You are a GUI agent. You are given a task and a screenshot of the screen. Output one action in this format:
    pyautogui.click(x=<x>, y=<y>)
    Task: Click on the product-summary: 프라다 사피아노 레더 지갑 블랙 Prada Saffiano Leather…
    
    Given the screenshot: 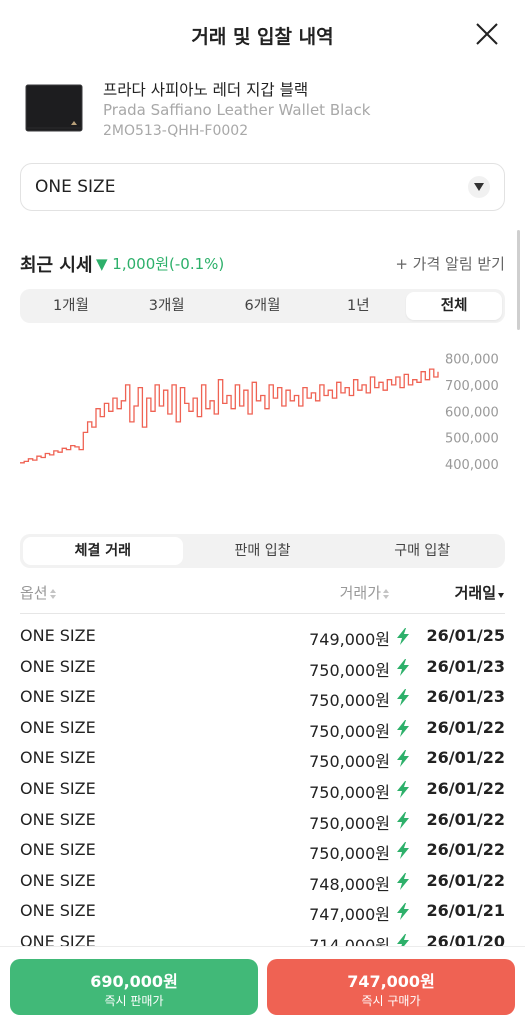 What is the action you would take?
    pyautogui.click(x=262, y=111)
    